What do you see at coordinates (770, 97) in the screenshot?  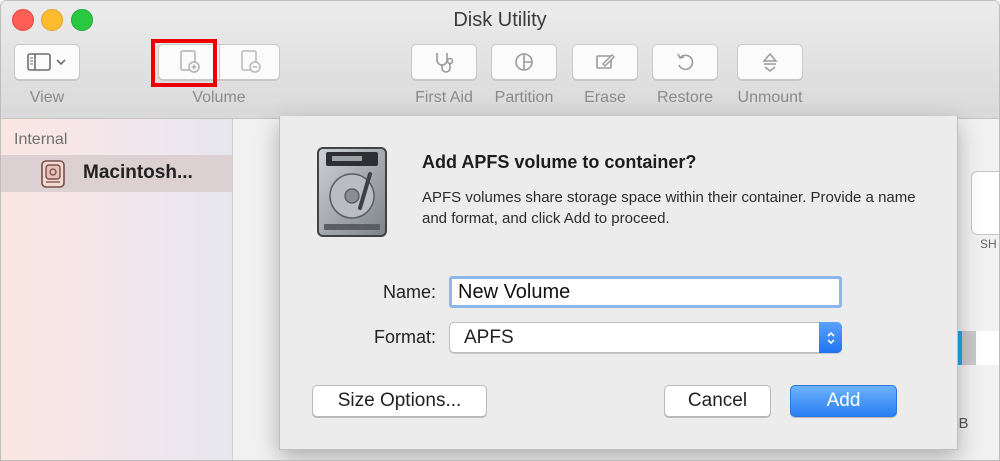 I see `unmount-label: Unmount` at bounding box center [770, 97].